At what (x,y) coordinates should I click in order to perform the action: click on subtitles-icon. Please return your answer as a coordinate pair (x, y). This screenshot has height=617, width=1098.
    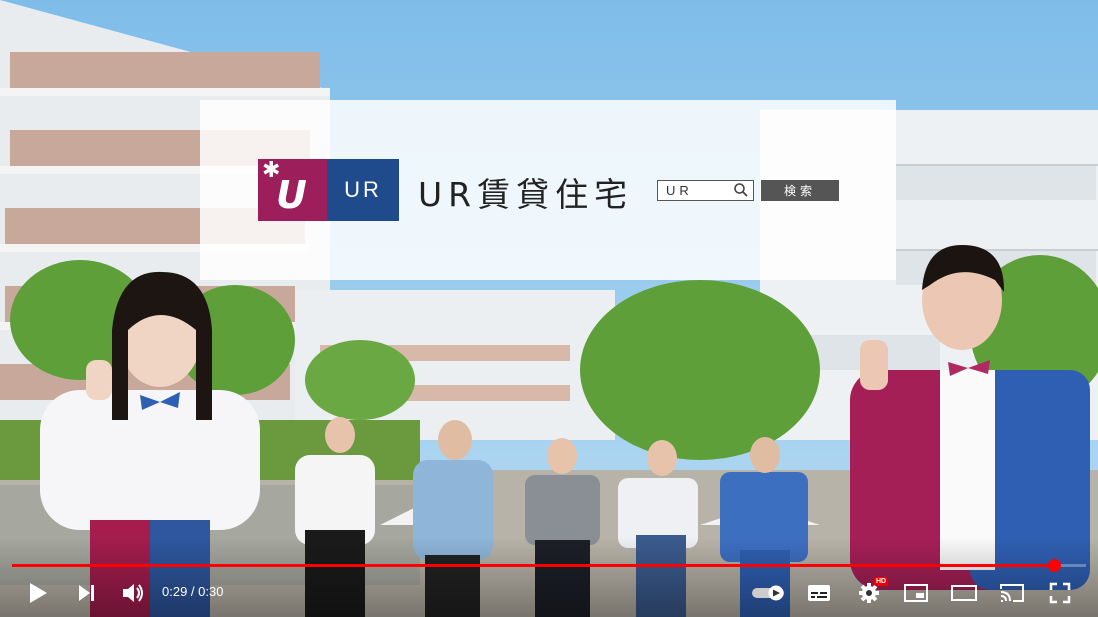
    Looking at the image, I should click on (819, 593).